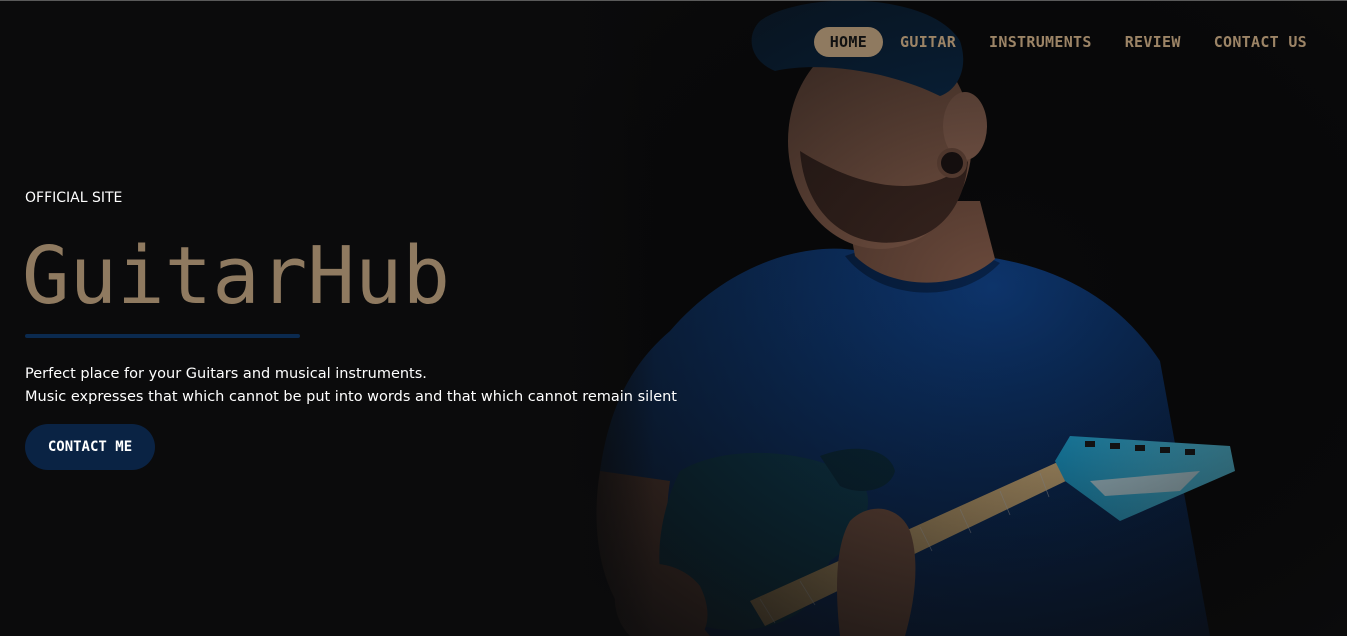  Describe the element at coordinates (848, 42) in the screenshot. I see `nav-home: HOME` at that location.